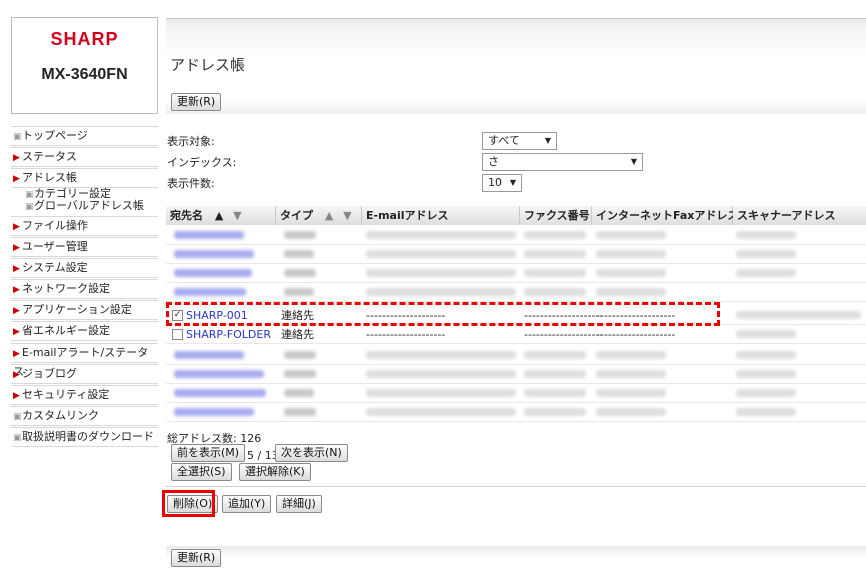 The width and height of the screenshot is (866, 576). I want to click on sidebar-item-system: ▶ システム設定, so click(84, 268).